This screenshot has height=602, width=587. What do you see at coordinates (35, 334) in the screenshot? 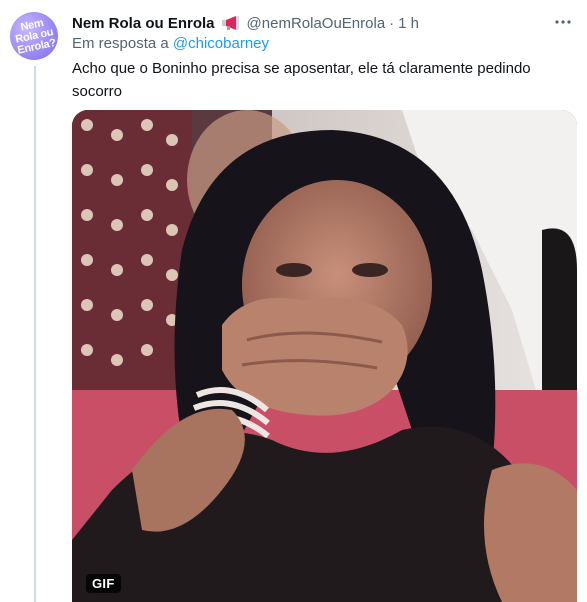
I see `thread-line` at bounding box center [35, 334].